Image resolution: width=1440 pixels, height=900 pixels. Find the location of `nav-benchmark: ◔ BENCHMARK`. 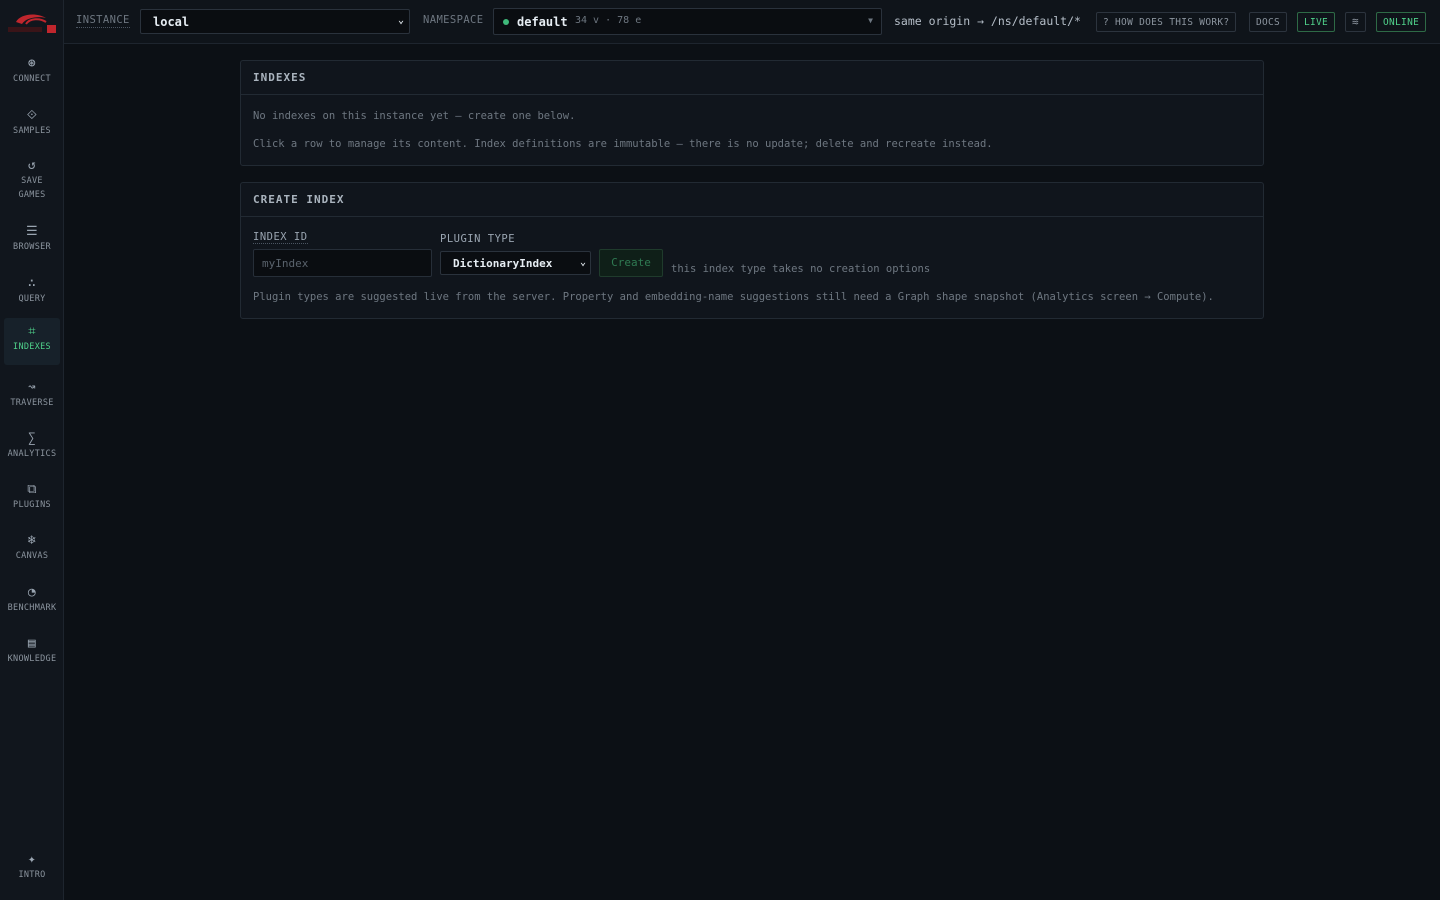

nav-benchmark: ◔ BENCHMARK is located at coordinates (32, 604).